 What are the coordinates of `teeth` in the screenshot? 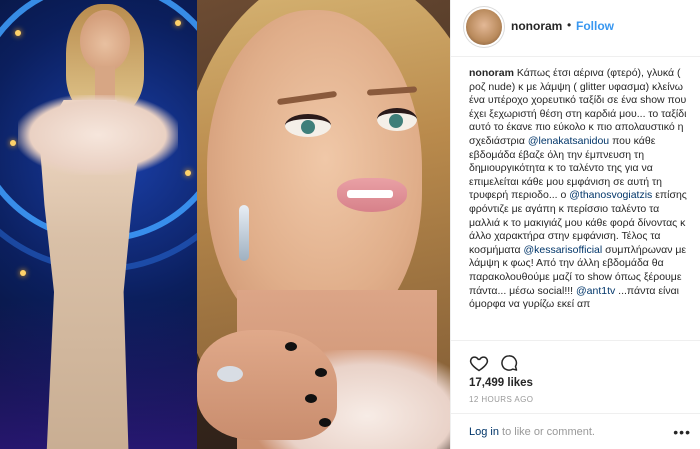 It's located at (370, 194).